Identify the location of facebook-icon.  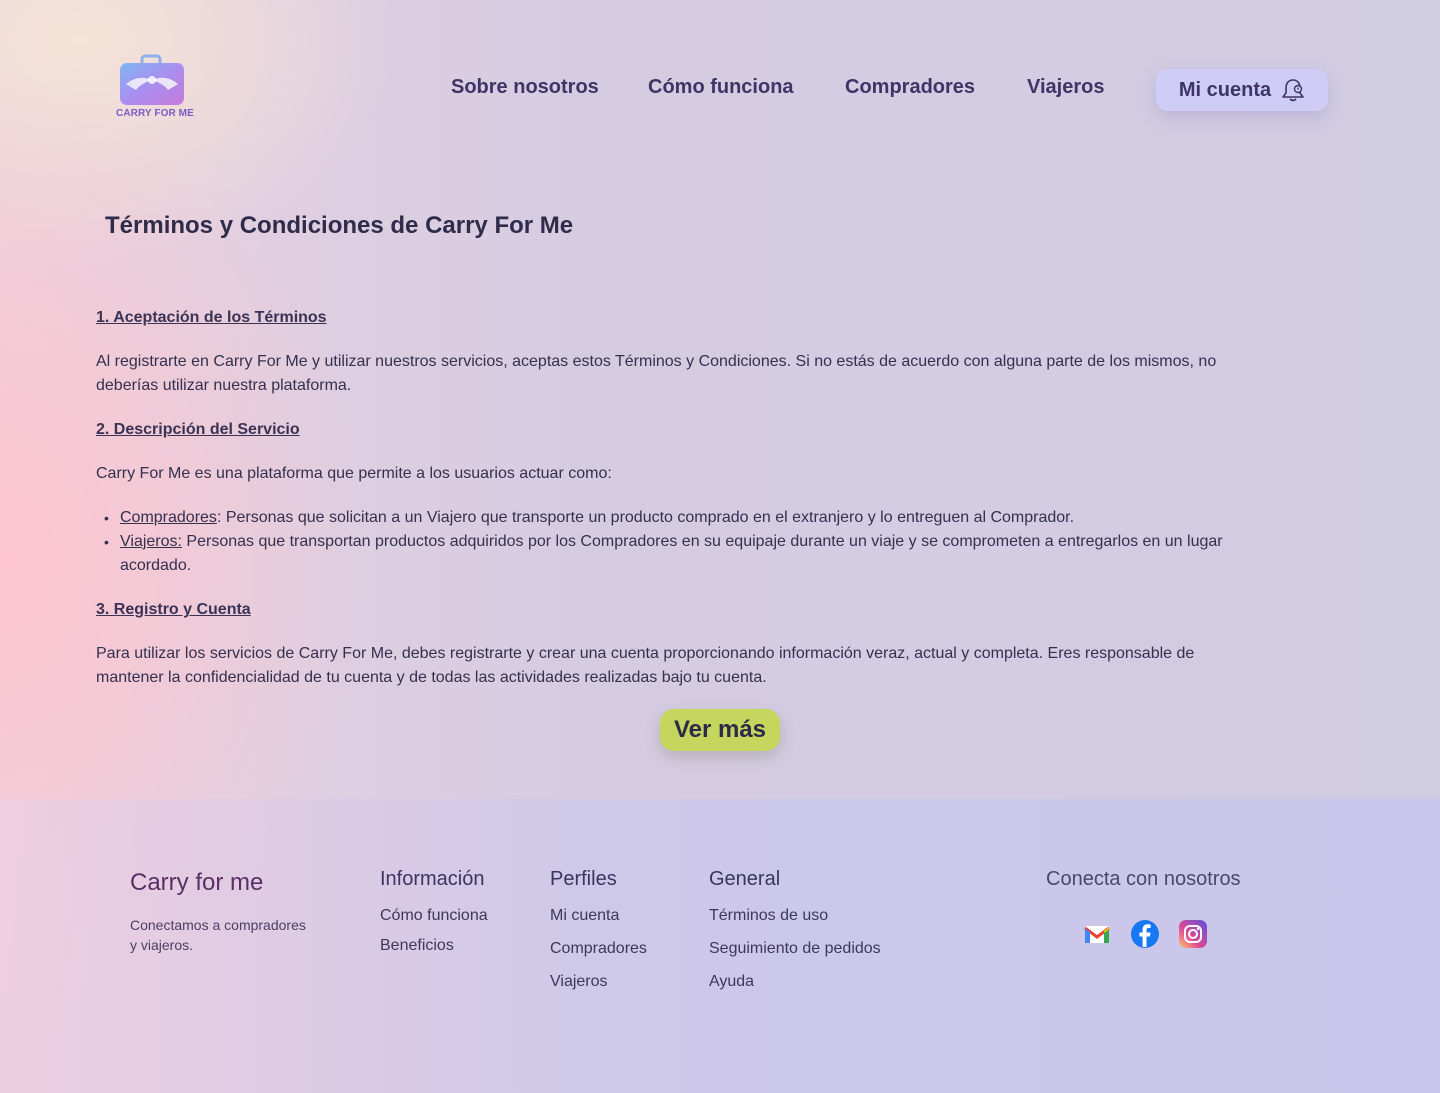
(1145, 934).